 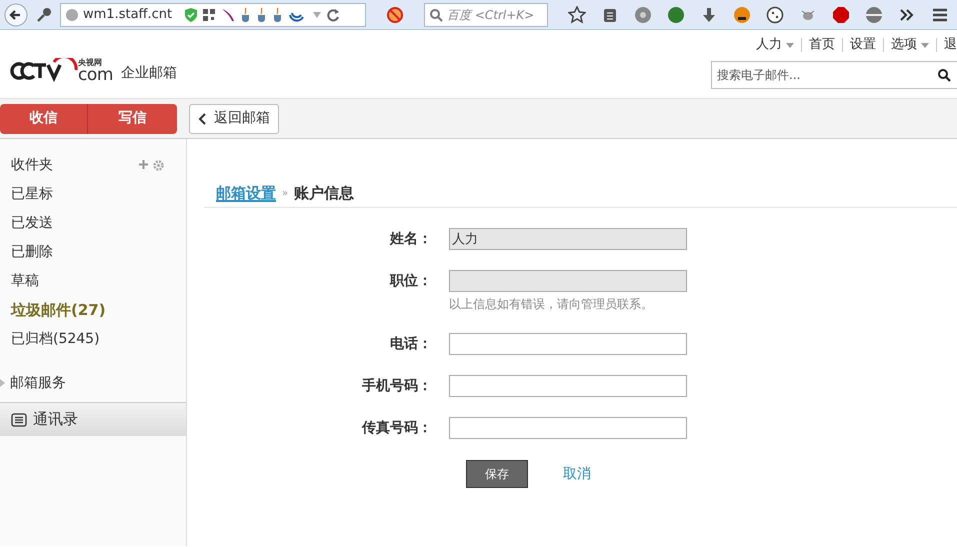 What do you see at coordinates (234, 119) in the screenshot?
I see `back-button: 返回邮箱` at bounding box center [234, 119].